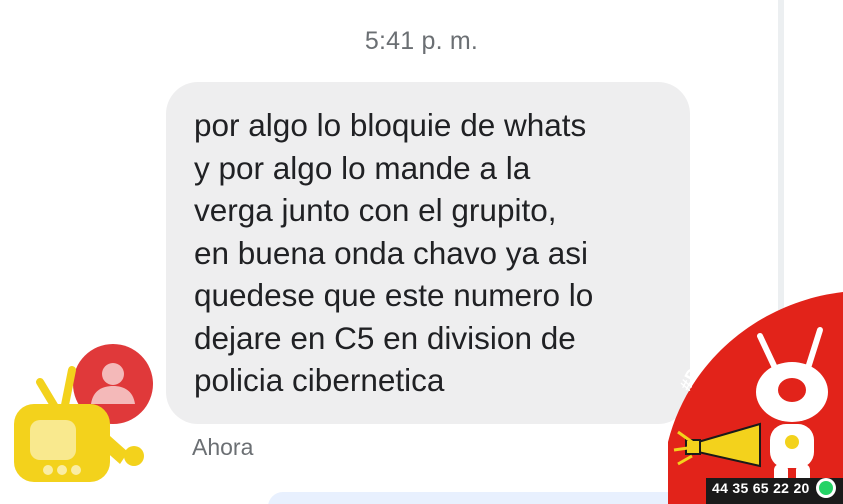 The height and width of the screenshot is (504, 843). Describe the element at coordinates (478, 498) in the screenshot. I see `next-message-bubble` at that location.